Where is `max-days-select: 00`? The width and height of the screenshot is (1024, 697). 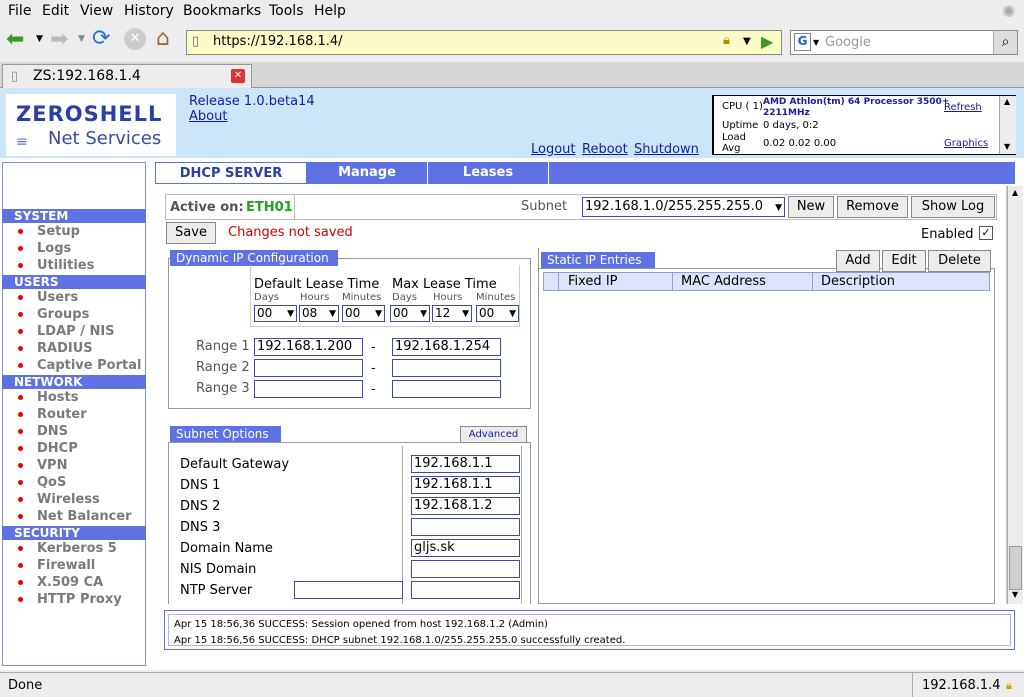 max-days-select: 00 is located at coordinates (410, 313).